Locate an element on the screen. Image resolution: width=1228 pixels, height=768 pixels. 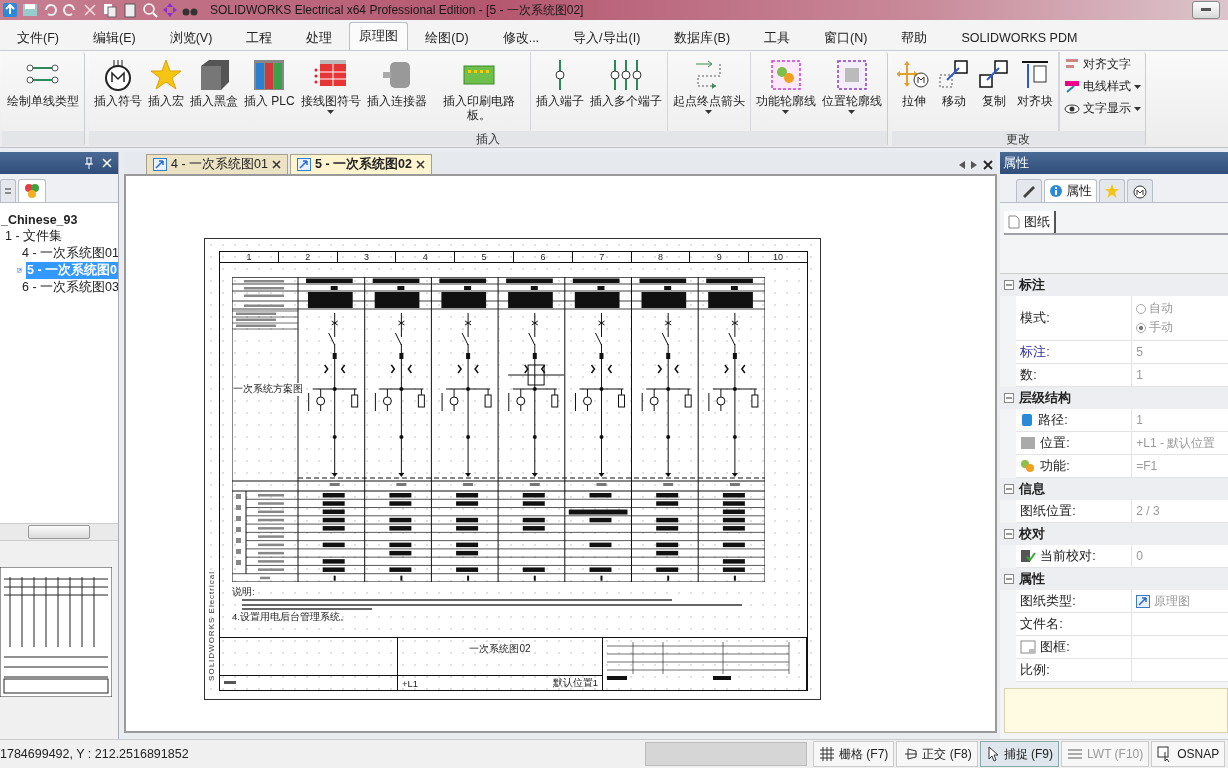
property-label: 图框: is located at coordinates (1074, 647).